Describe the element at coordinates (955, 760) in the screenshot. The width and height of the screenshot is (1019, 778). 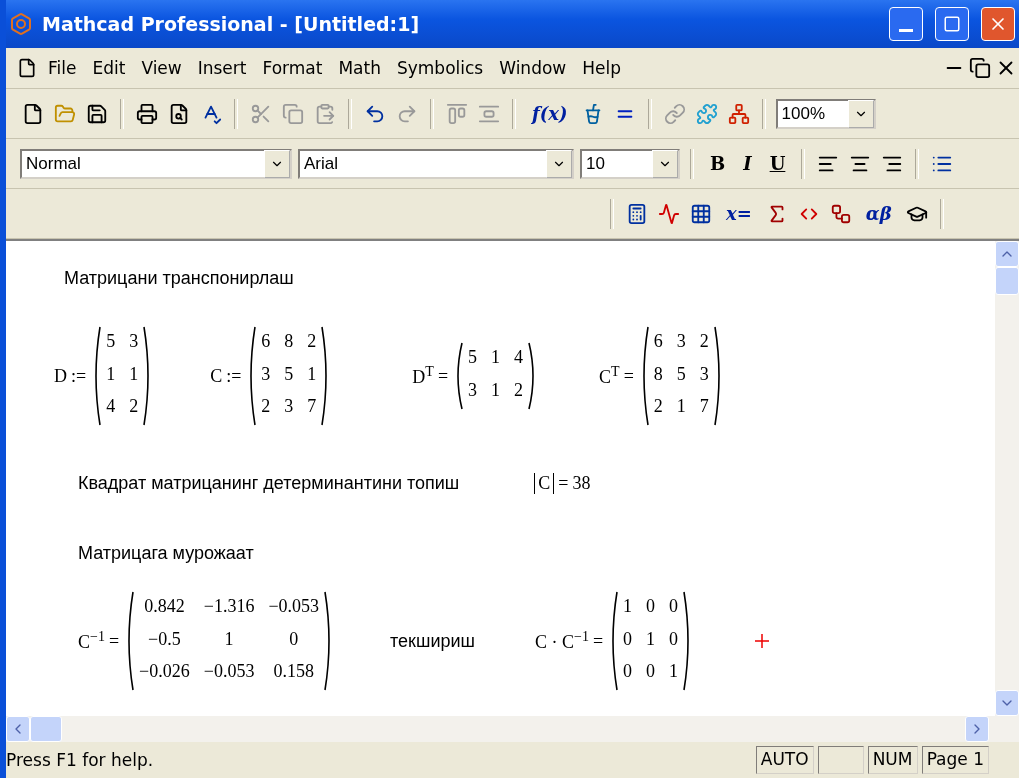
I see `status-pane: Page 1` at that location.